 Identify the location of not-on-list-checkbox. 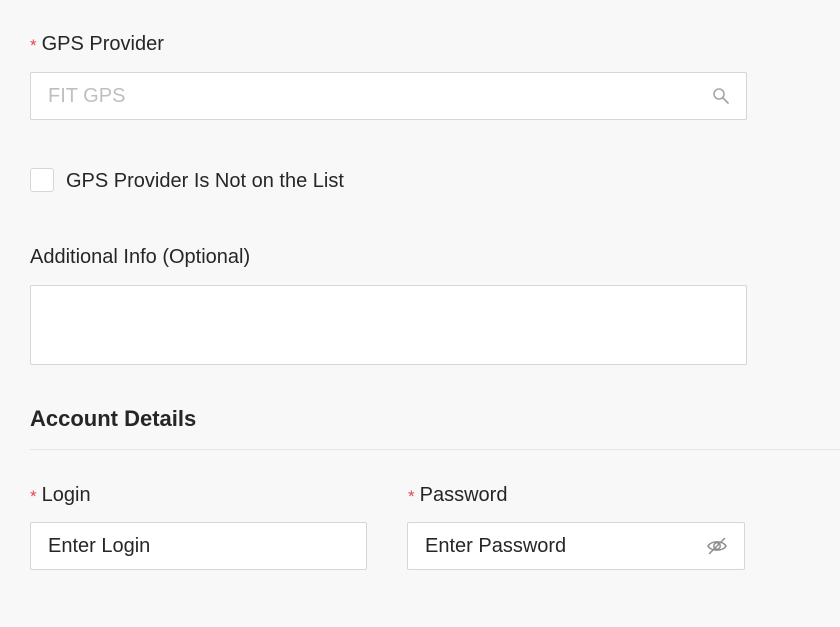
(42, 180).